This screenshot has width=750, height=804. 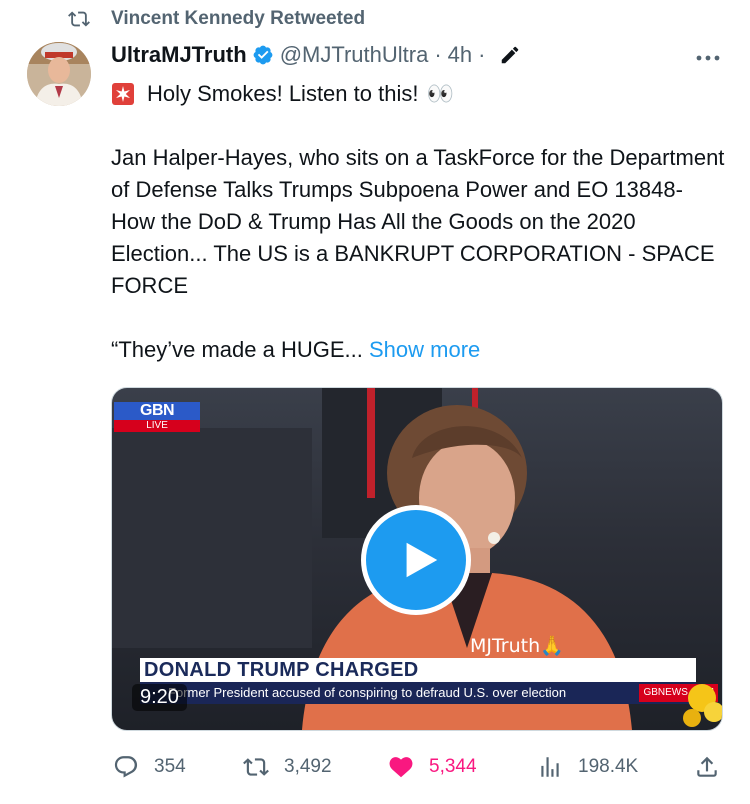 I want to click on views-count: 198.4K, so click(x=608, y=766).